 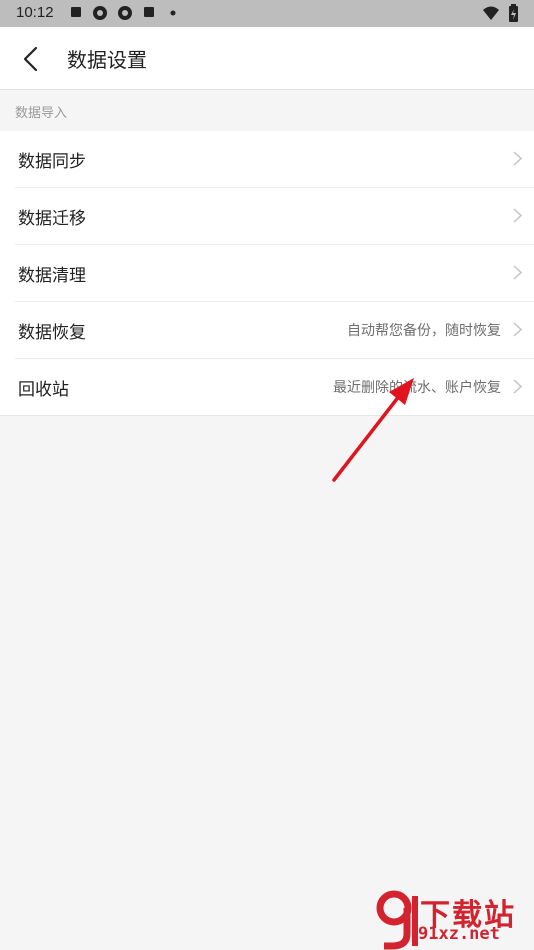 What do you see at coordinates (417, 388) in the screenshot?
I see `setting-row-hint: 最近删除的流水、账户恢复` at bounding box center [417, 388].